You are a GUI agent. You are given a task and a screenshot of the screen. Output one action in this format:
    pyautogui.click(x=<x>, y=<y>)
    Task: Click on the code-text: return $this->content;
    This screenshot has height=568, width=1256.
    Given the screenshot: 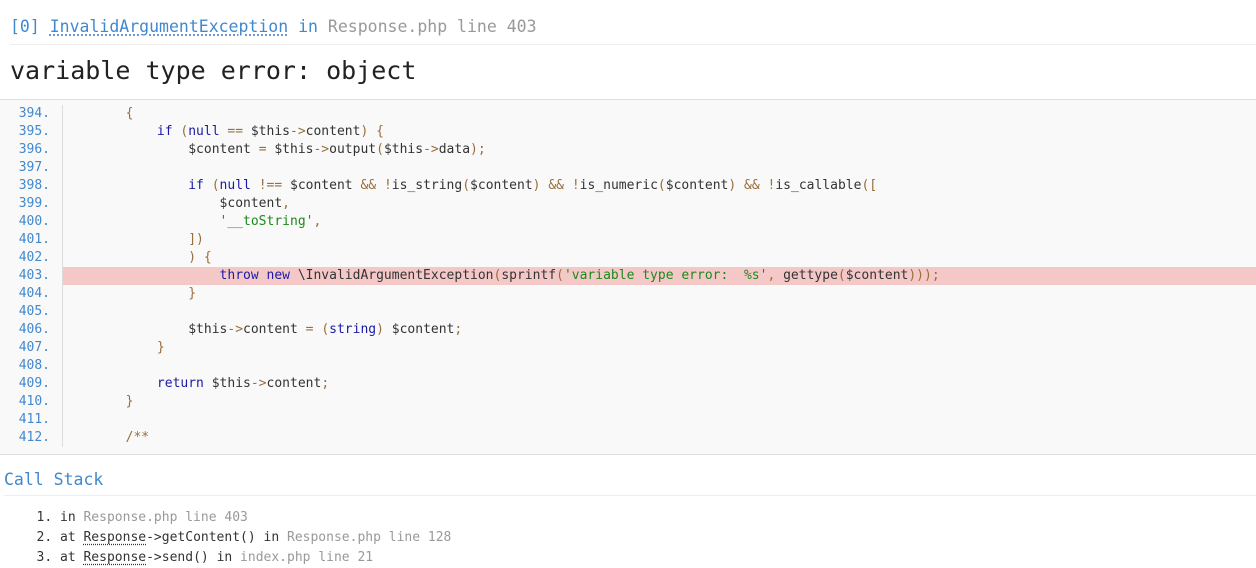 What is the action you would take?
    pyautogui.click(x=243, y=383)
    